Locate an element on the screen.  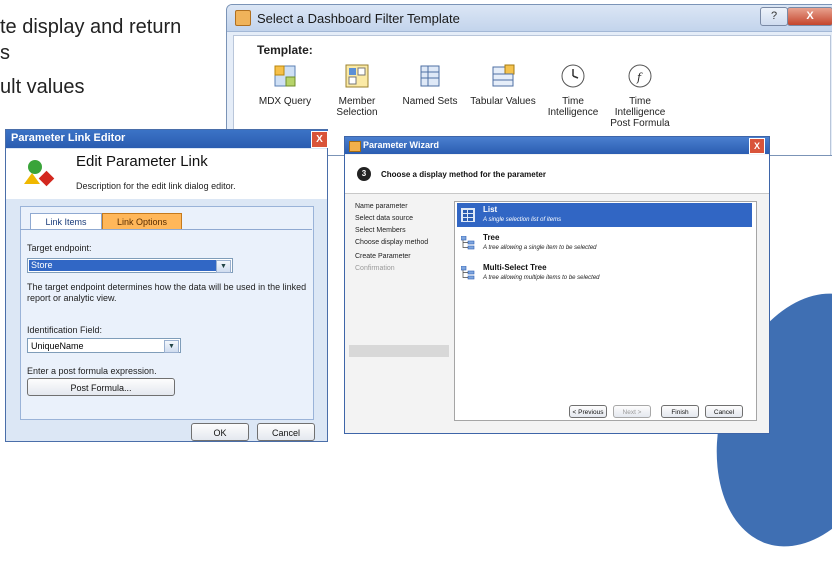
dialog-title: Parameter Link Editor is located at coordinates (68, 138).